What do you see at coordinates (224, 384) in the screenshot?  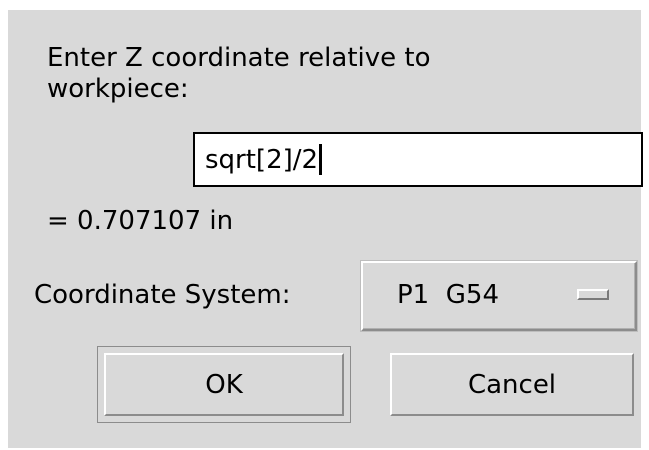 I see `ok-button: OK` at bounding box center [224, 384].